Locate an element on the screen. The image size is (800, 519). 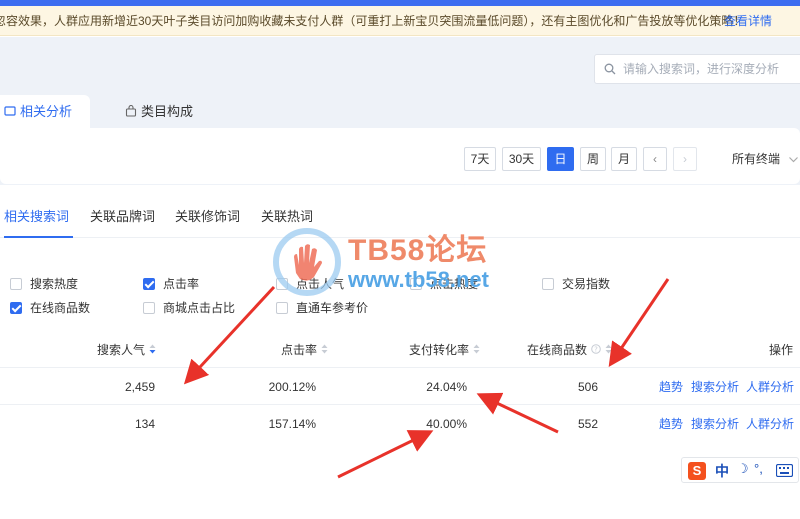
metric-ctr: 点击率 is located at coordinates (171, 284).